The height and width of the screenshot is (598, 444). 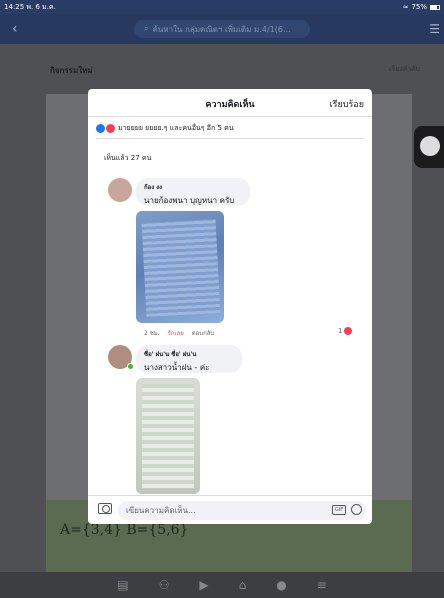 I want to click on reactions-summary: มายยยย ยยยย.ๆ และคนอื่นๆ อีก 5 คน, so click(x=165, y=128).